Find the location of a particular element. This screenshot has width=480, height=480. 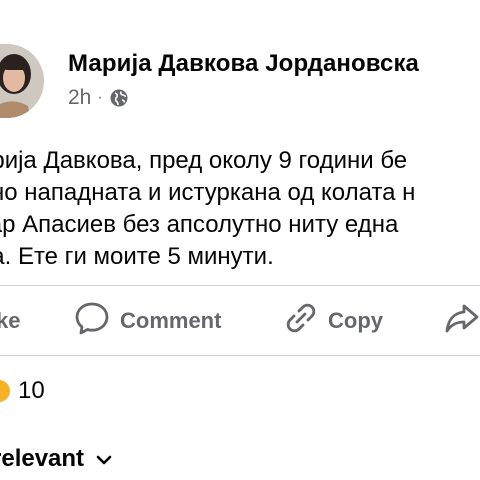

post-meta: 2h · is located at coordinates (98, 98).